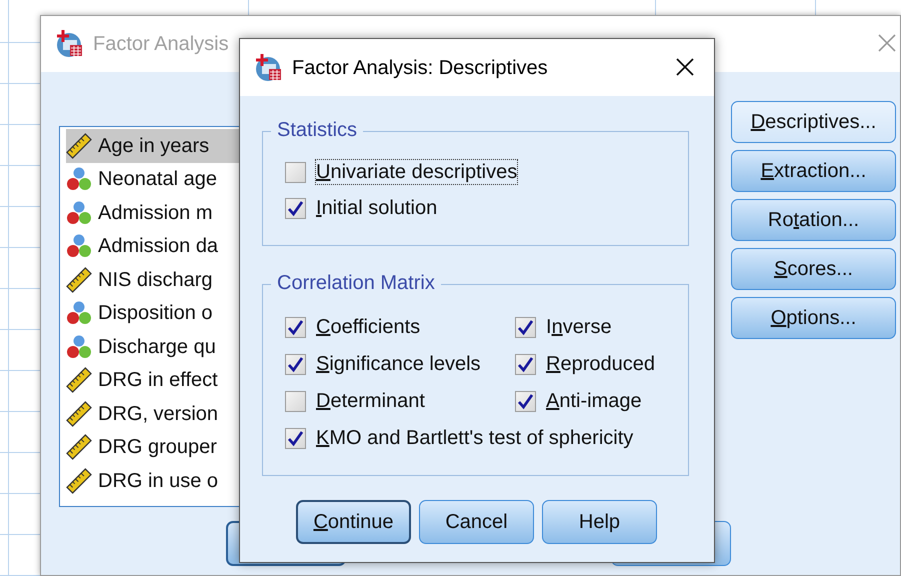 The width and height of the screenshot is (901, 576). I want to click on variable-item: DRG in use o, so click(157, 481).